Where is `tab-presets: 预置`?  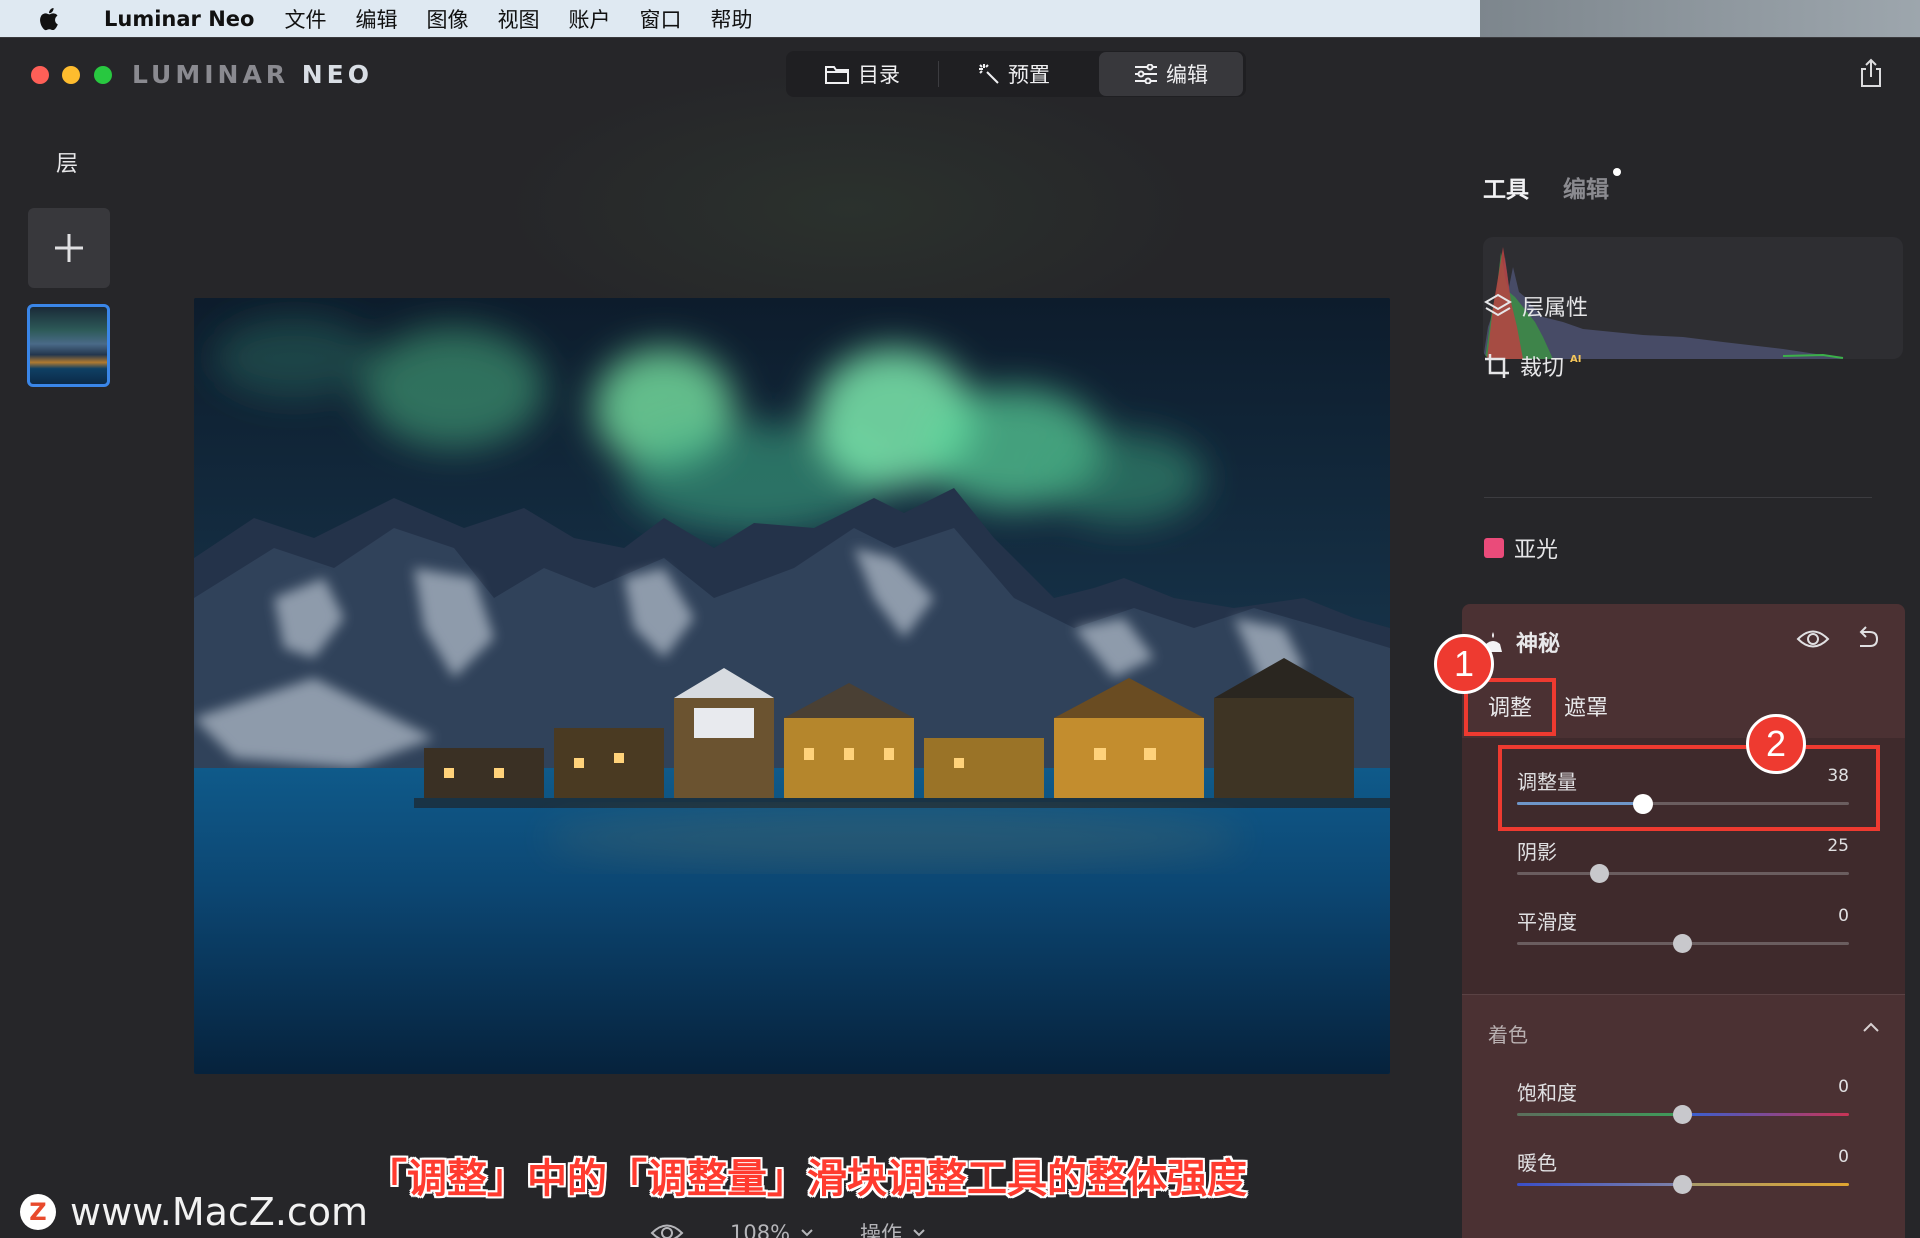 tab-presets: 预置 is located at coordinates (1014, 74).